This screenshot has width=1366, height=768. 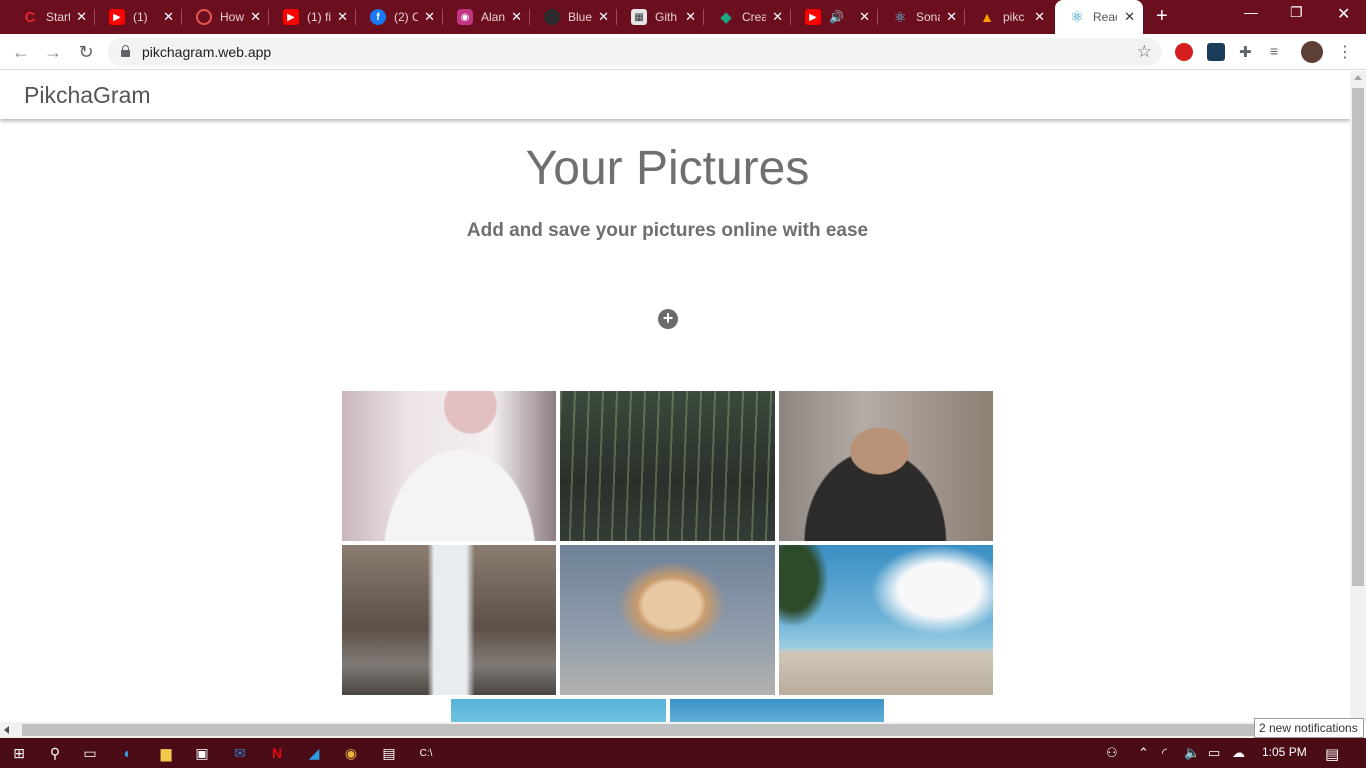 What do you see at coordinates (351, 753) in the screenshot?
I see `chrome-icon: ◉` at bounding box center [351, 753].